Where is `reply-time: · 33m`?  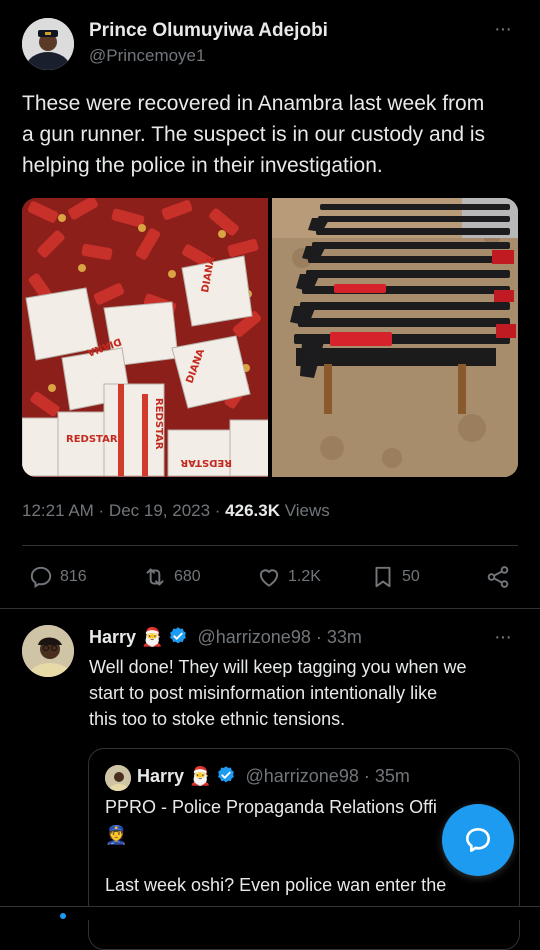
reply-time: · 33m is located at coordinates (339, 637).